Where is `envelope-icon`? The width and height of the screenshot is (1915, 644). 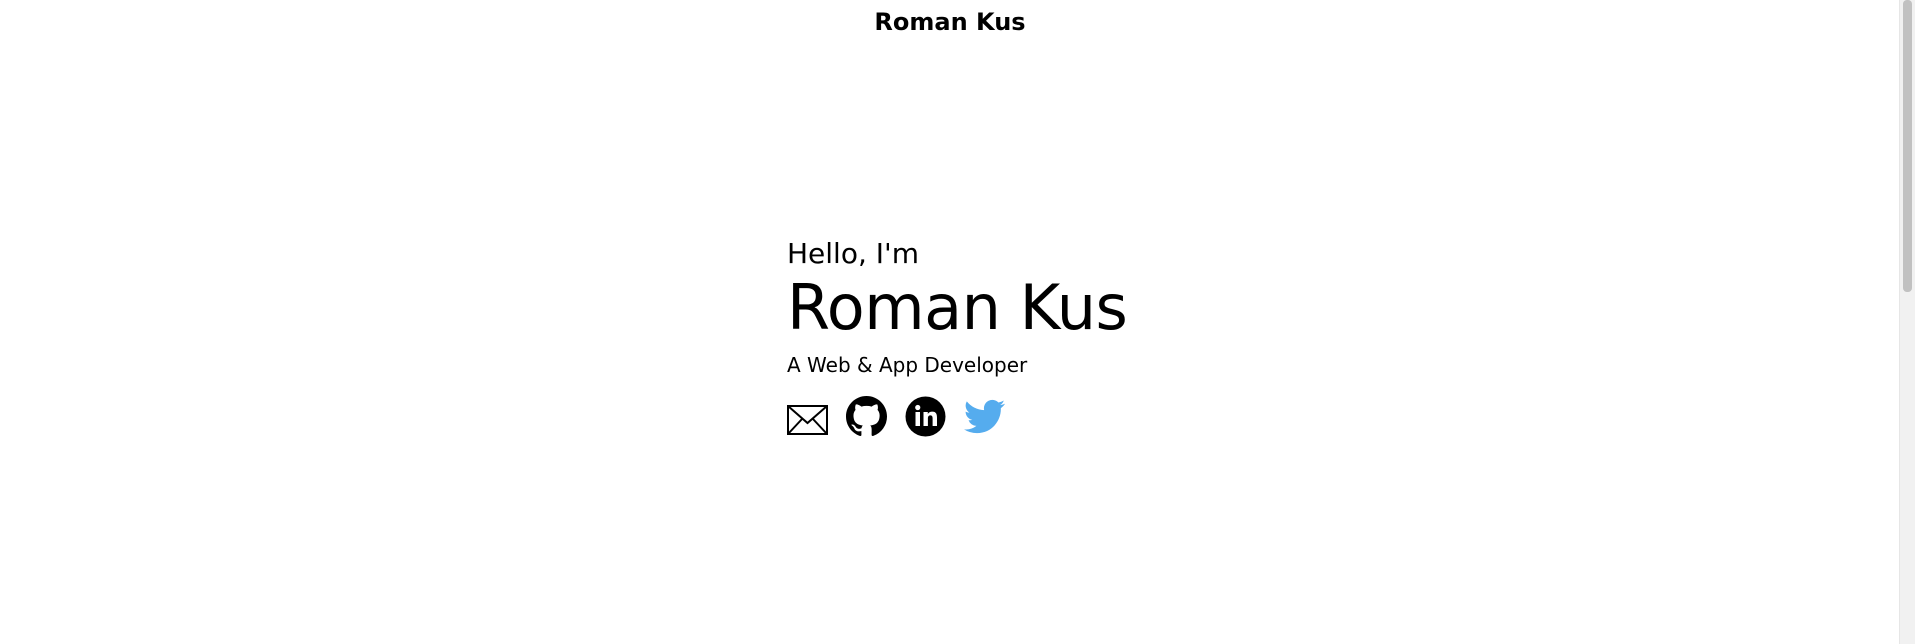 envelope-icon is located at coordinates (807, 420).